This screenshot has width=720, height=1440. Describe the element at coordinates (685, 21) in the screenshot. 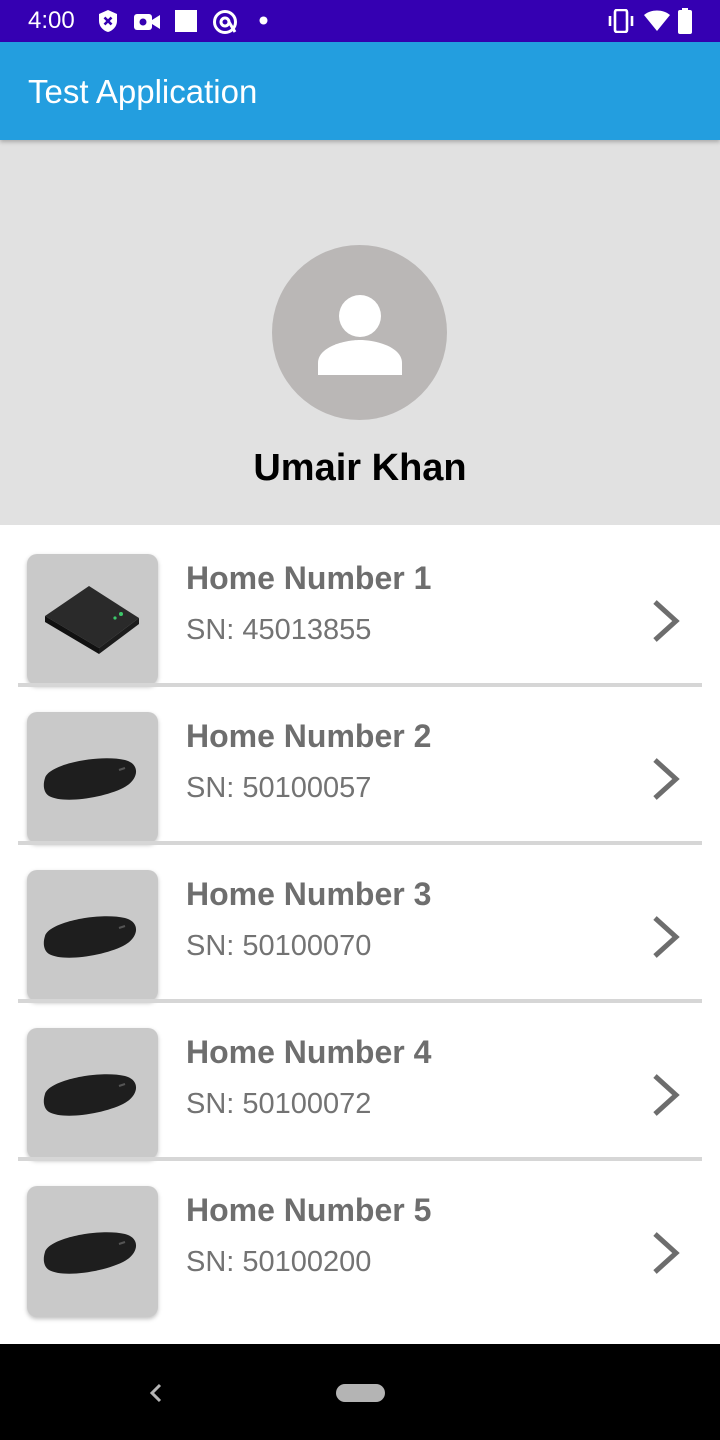

I see `battery-icon` at that location.